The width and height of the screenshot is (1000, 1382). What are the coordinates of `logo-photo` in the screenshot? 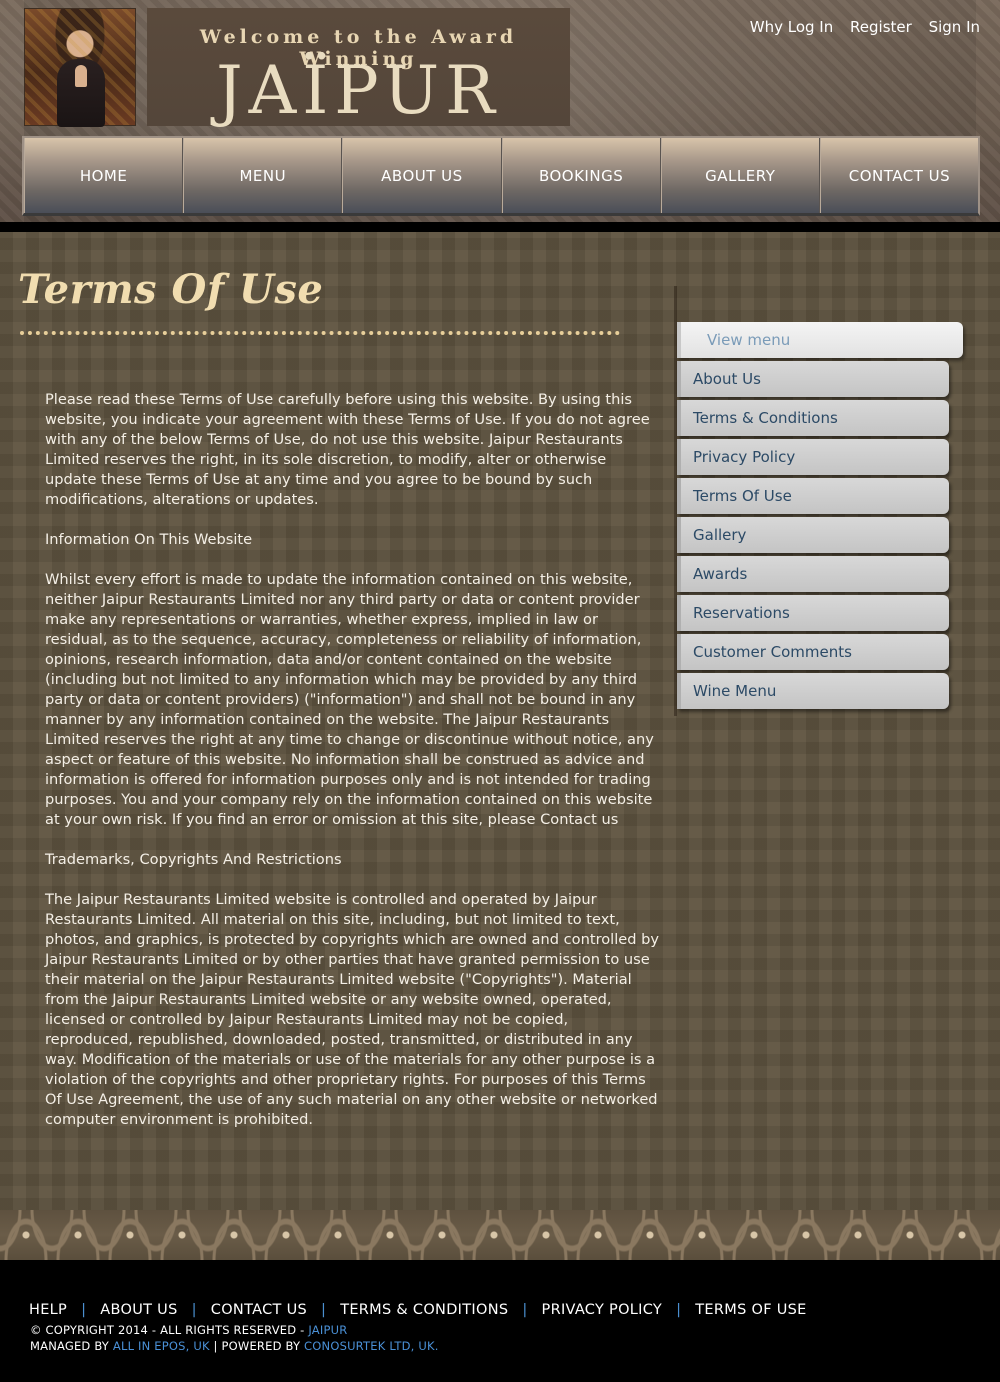 It's located at (80, 67).